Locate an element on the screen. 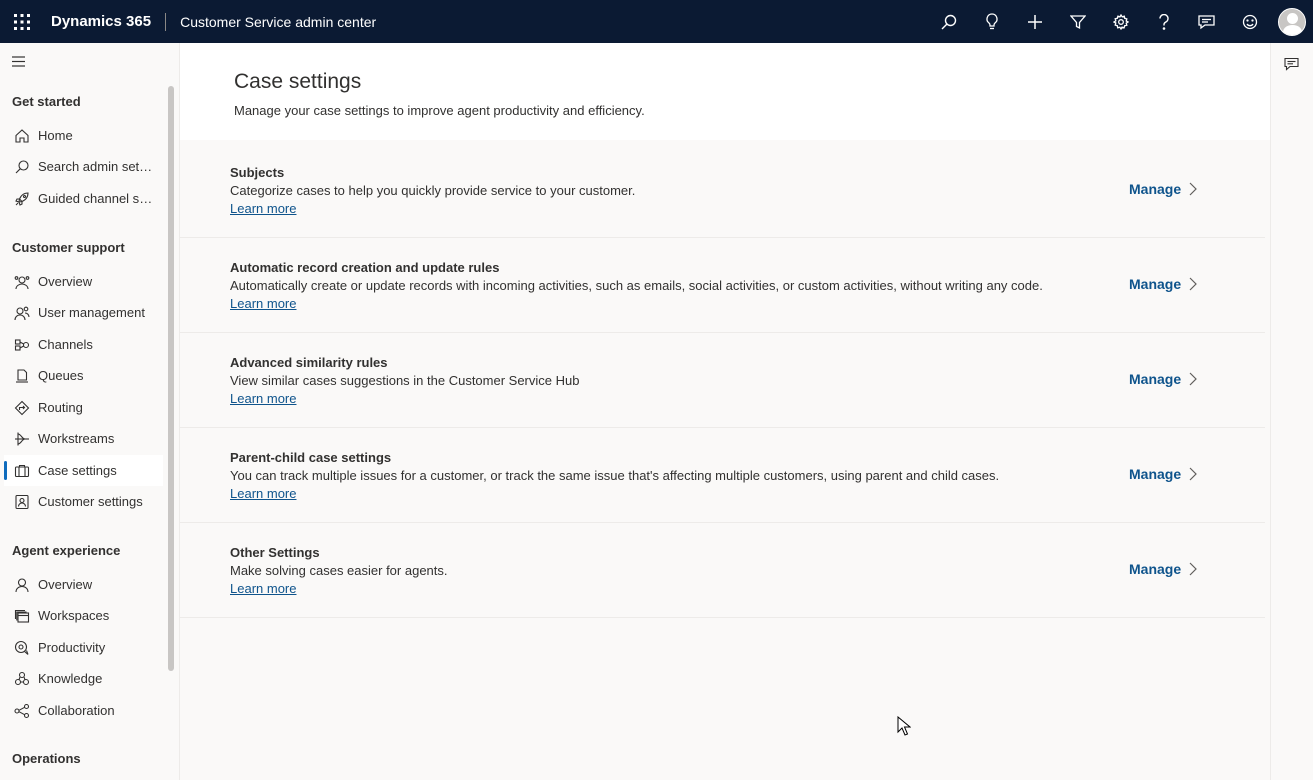  lightbulb-button is located at coordinates (991, 21).